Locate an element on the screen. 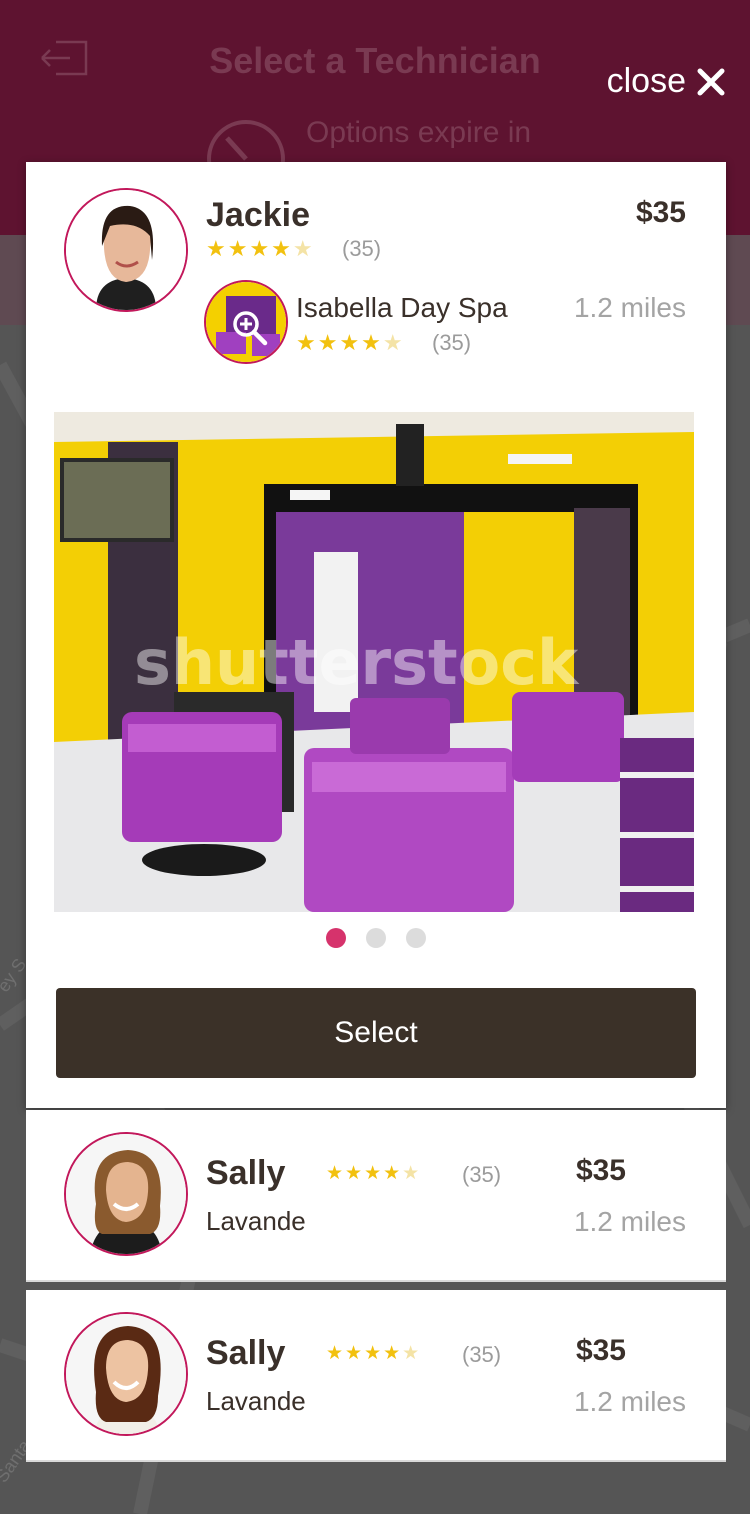  close-label: close is located at coordinates (646, 81).